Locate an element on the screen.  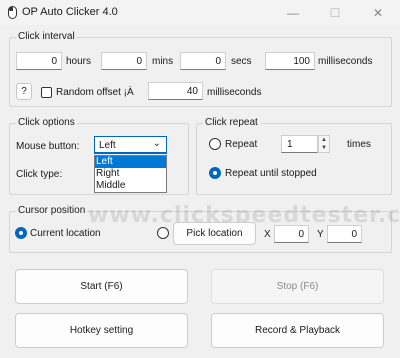
random-offset-label: Random offset ¡À is located at coordinates (95, 92).